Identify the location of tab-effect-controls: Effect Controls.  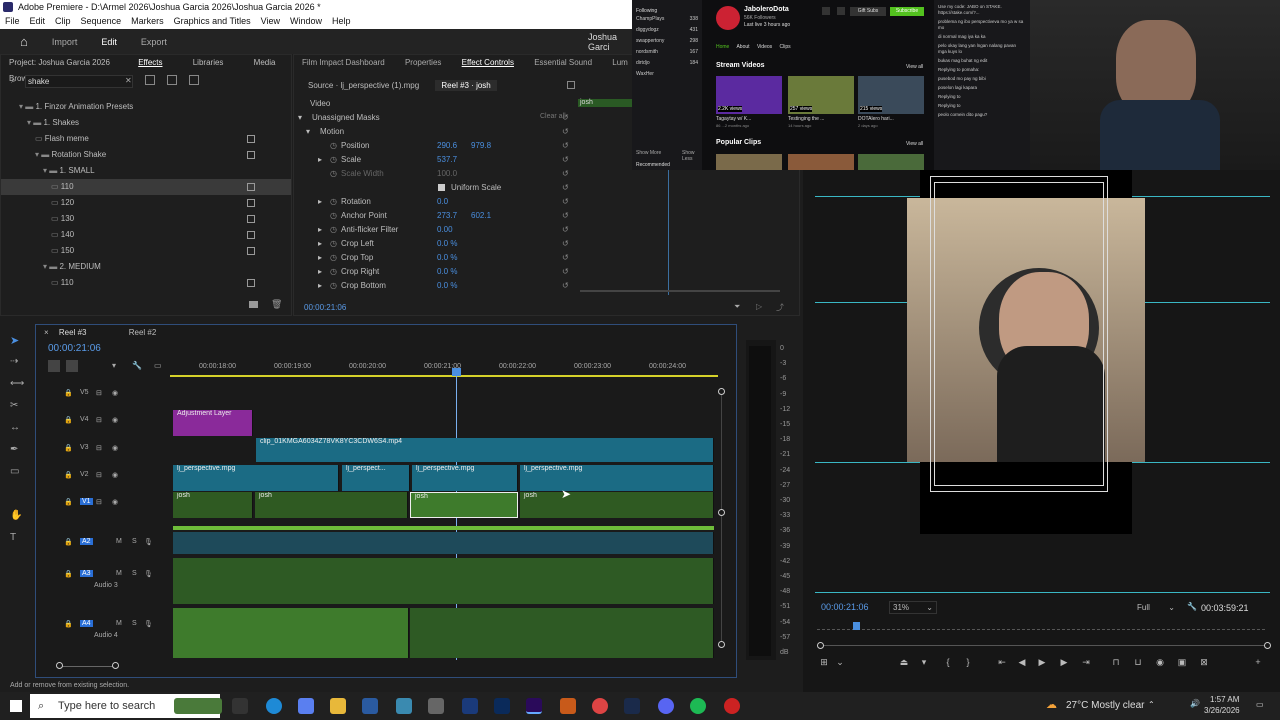
(488, 63).